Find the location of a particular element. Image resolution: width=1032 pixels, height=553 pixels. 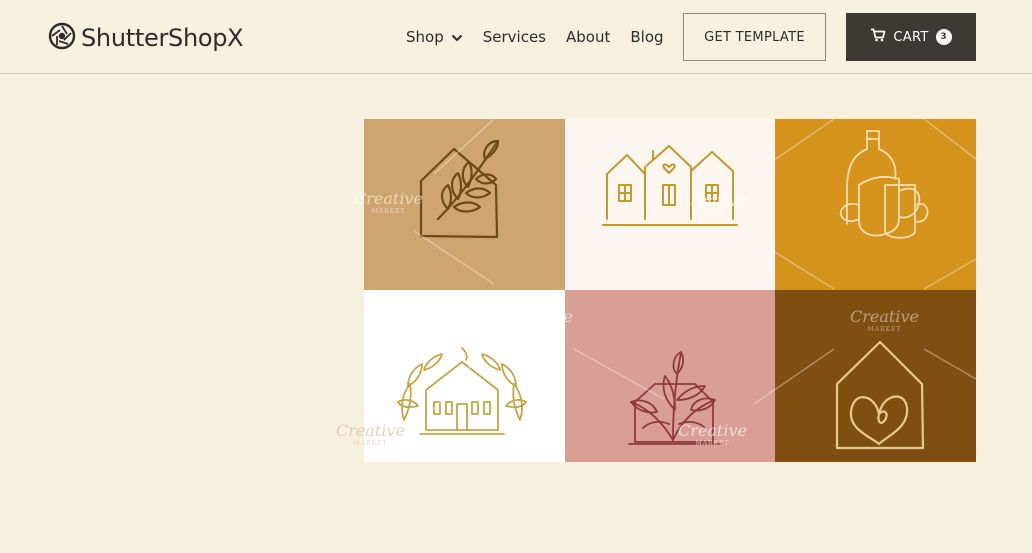

nav-item-label: About is located at coordinates (588, 37).